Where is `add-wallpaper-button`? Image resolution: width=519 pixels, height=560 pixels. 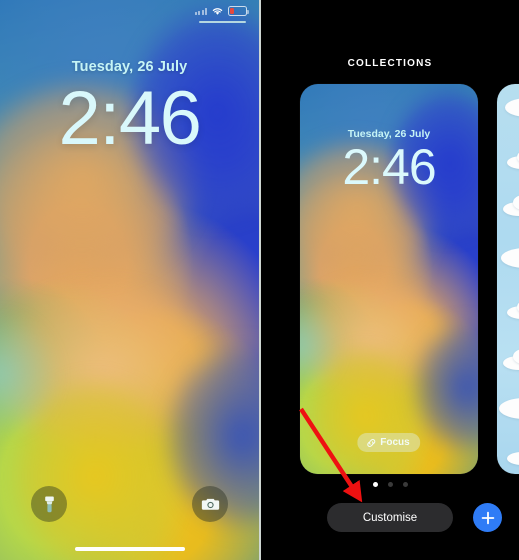 add-wallpaper-button is located at coordinates (487, 517).